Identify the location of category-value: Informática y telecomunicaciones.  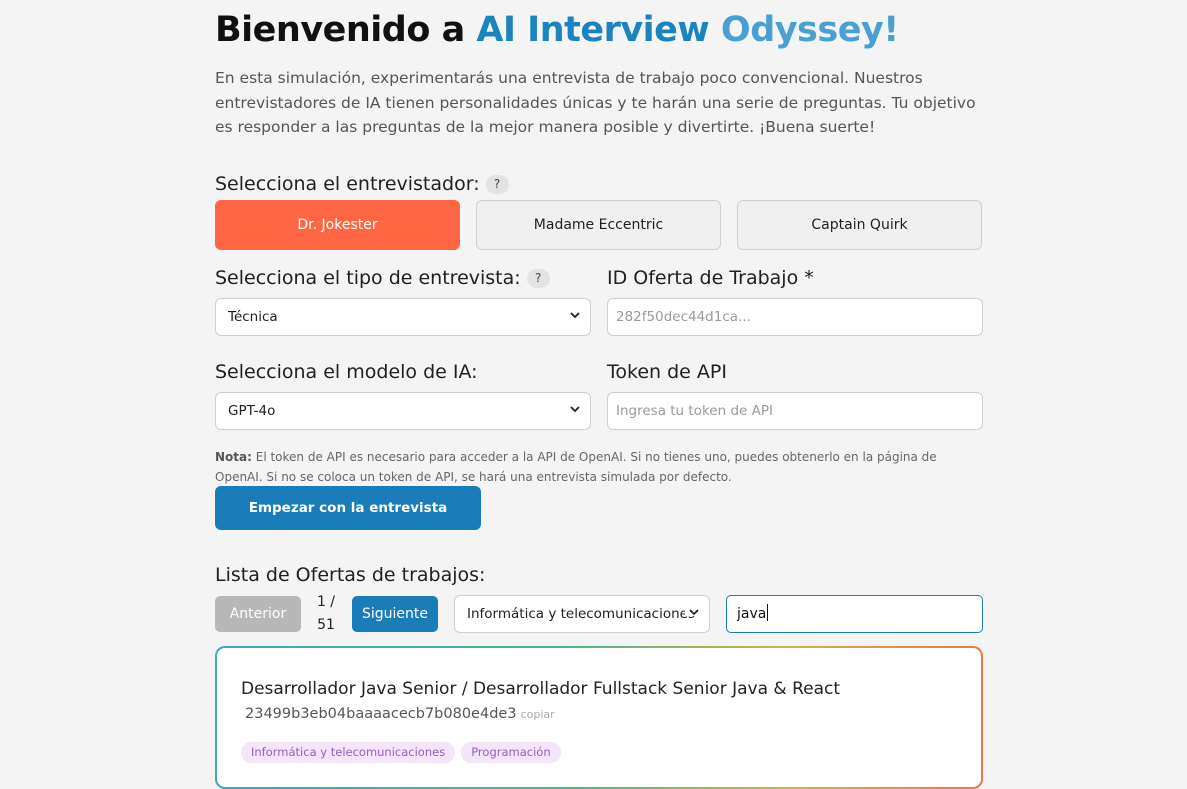
(581, 614).